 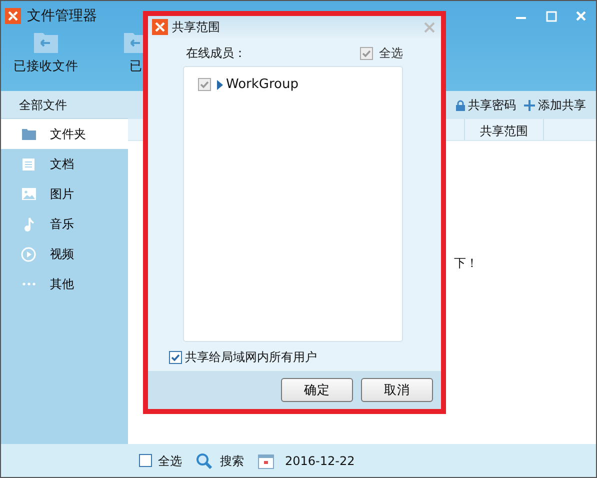 I want to click on plus-icon, so click(x=529, y=105).